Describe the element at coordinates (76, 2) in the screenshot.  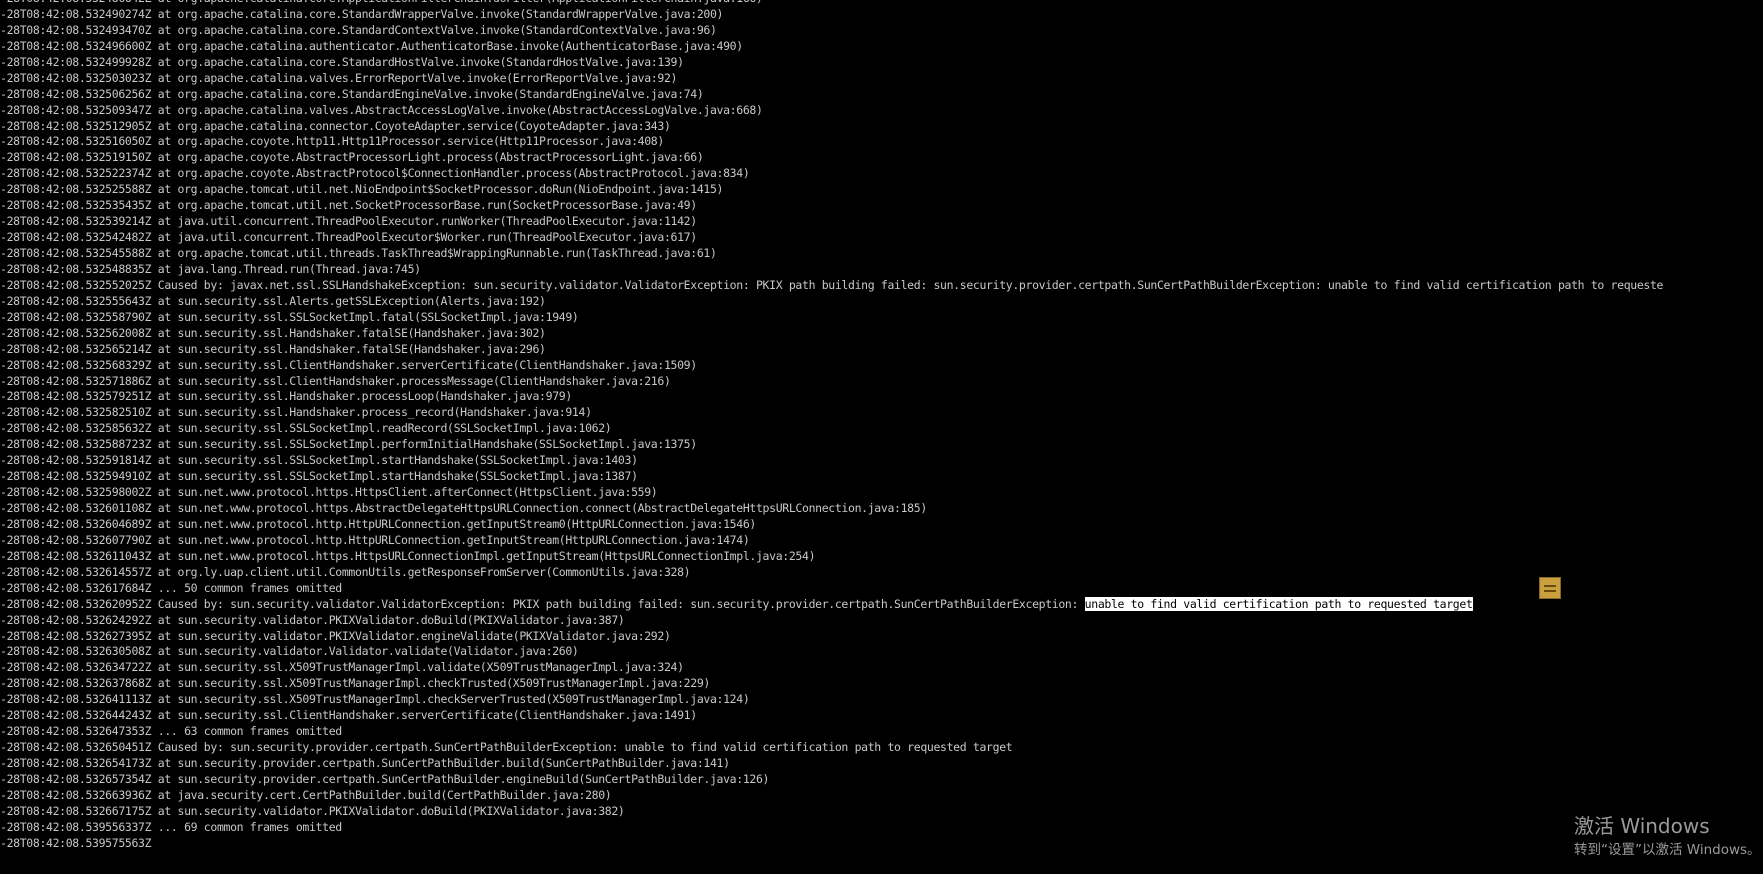
I see `log-timestamp: -28T08:42:08.532486642Z` at that location.